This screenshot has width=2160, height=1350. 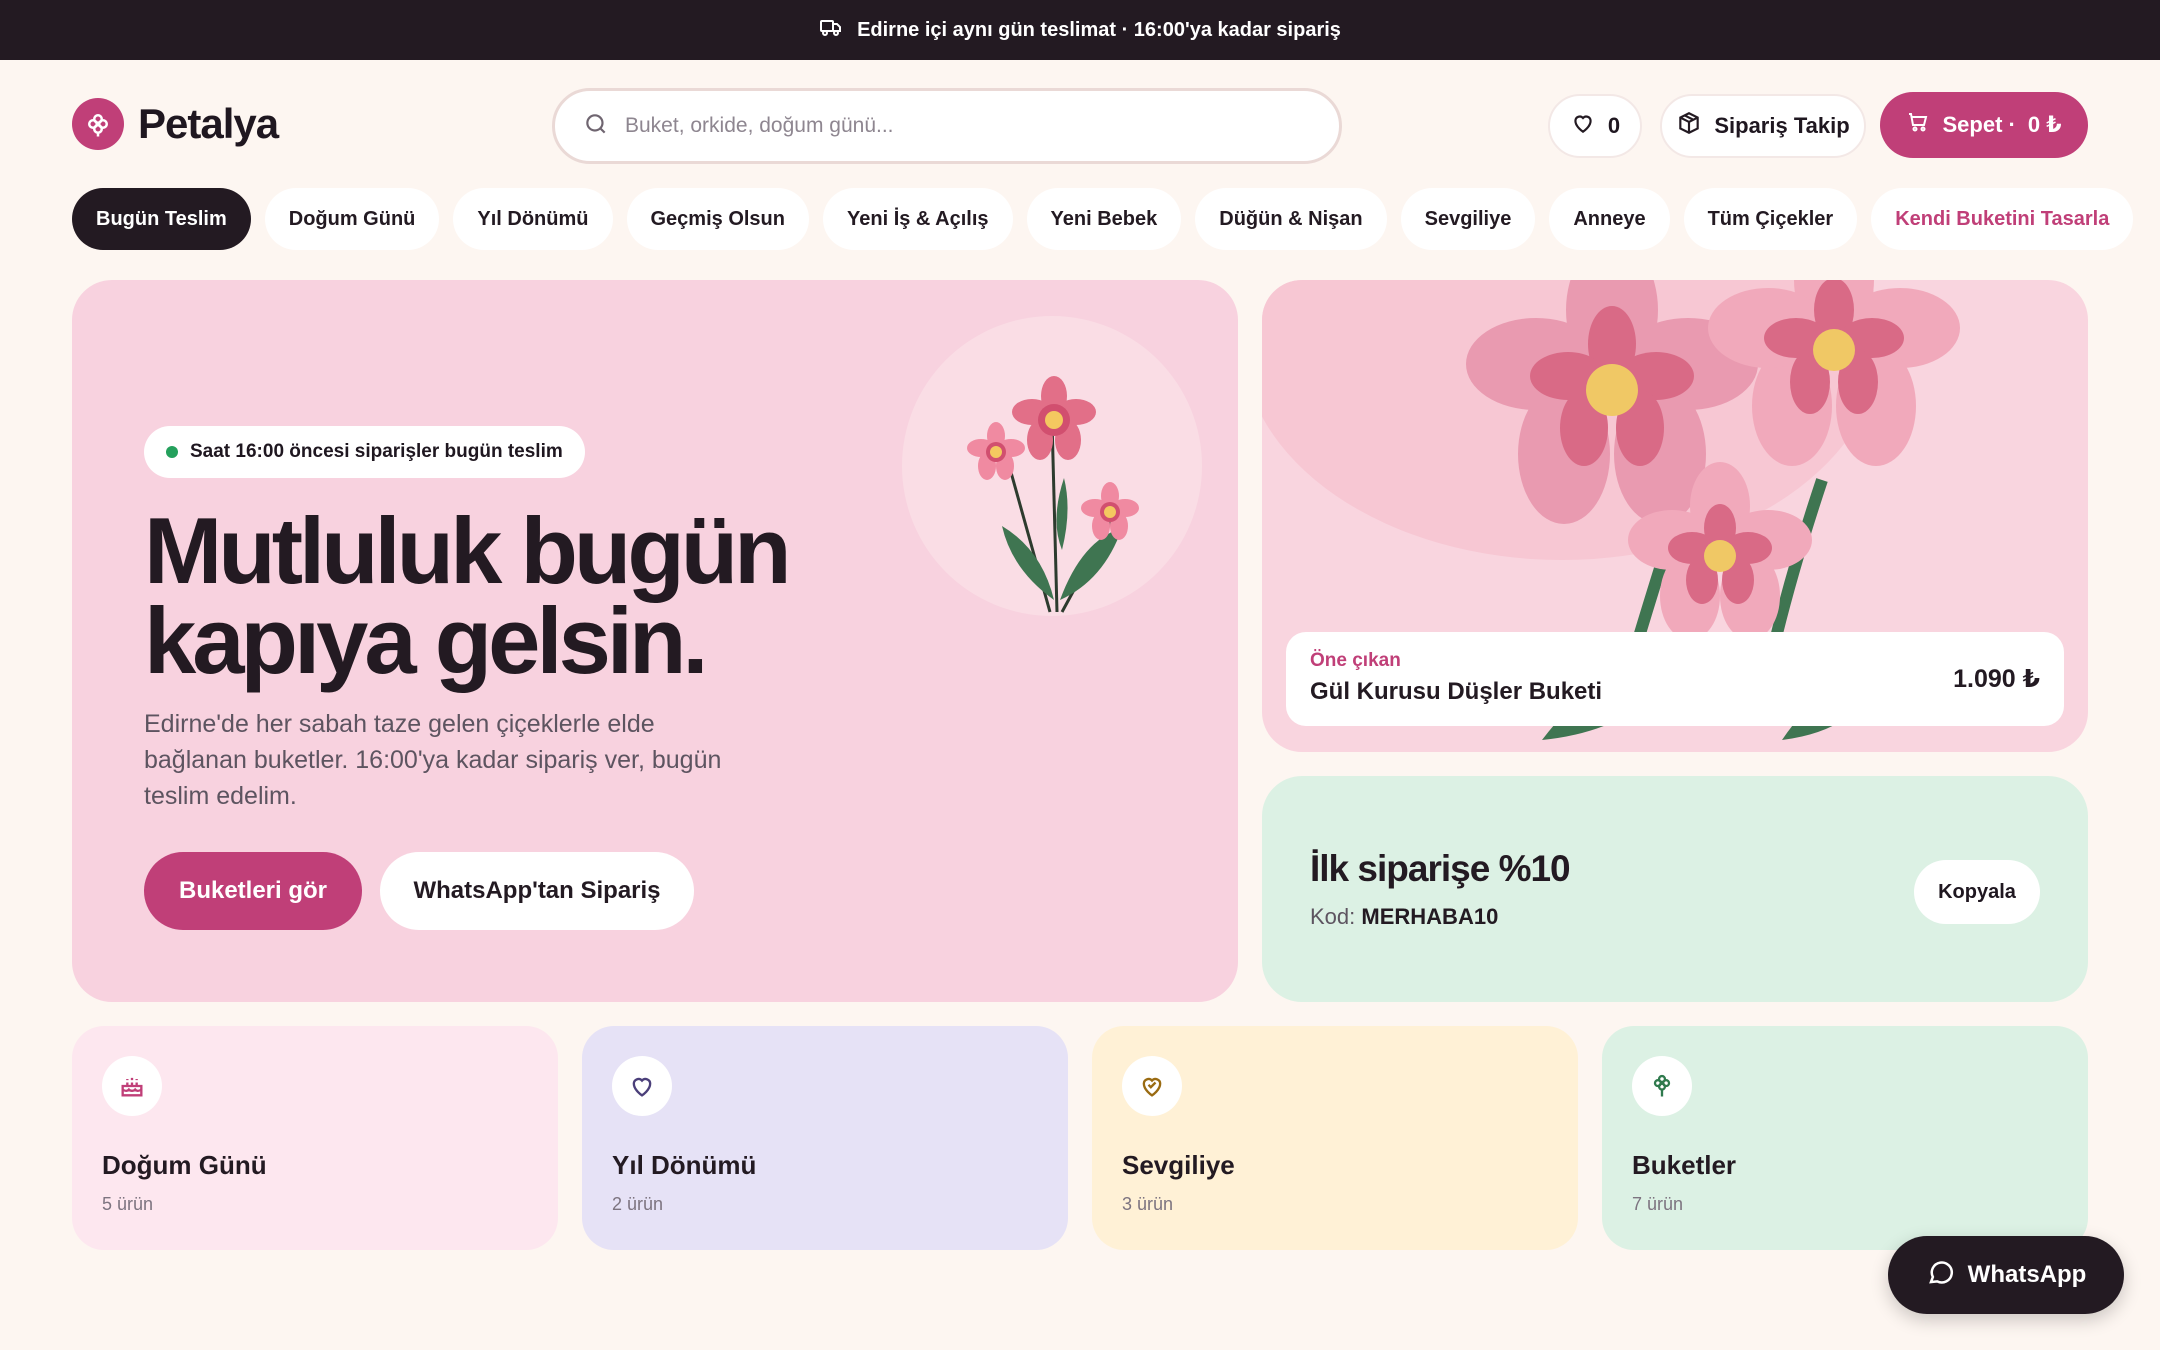 I want to click on tile-anniversary: Yıl Dönümü 2 ürün, so click(x=825, y=1138).